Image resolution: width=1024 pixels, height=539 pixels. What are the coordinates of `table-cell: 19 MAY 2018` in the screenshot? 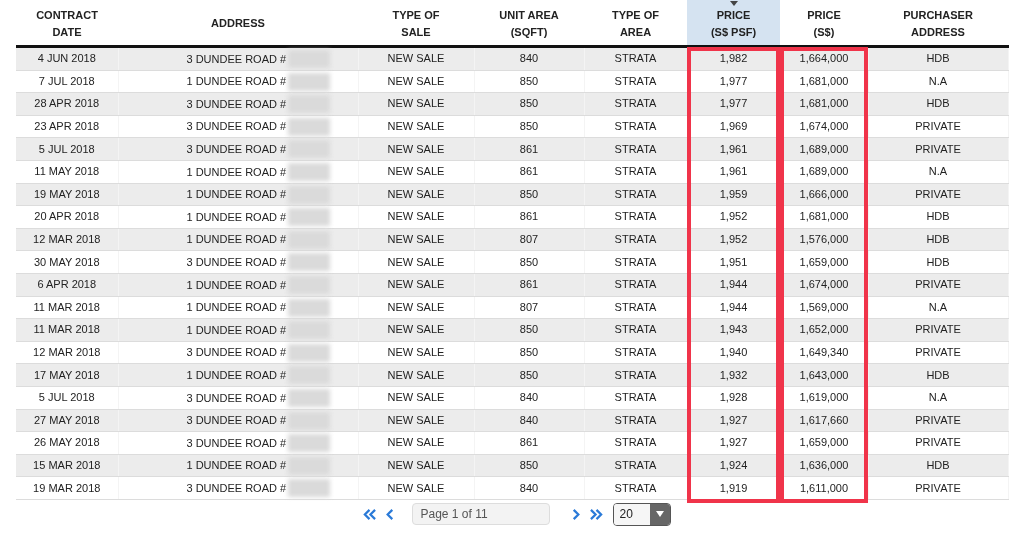 It's located at (67, 194).